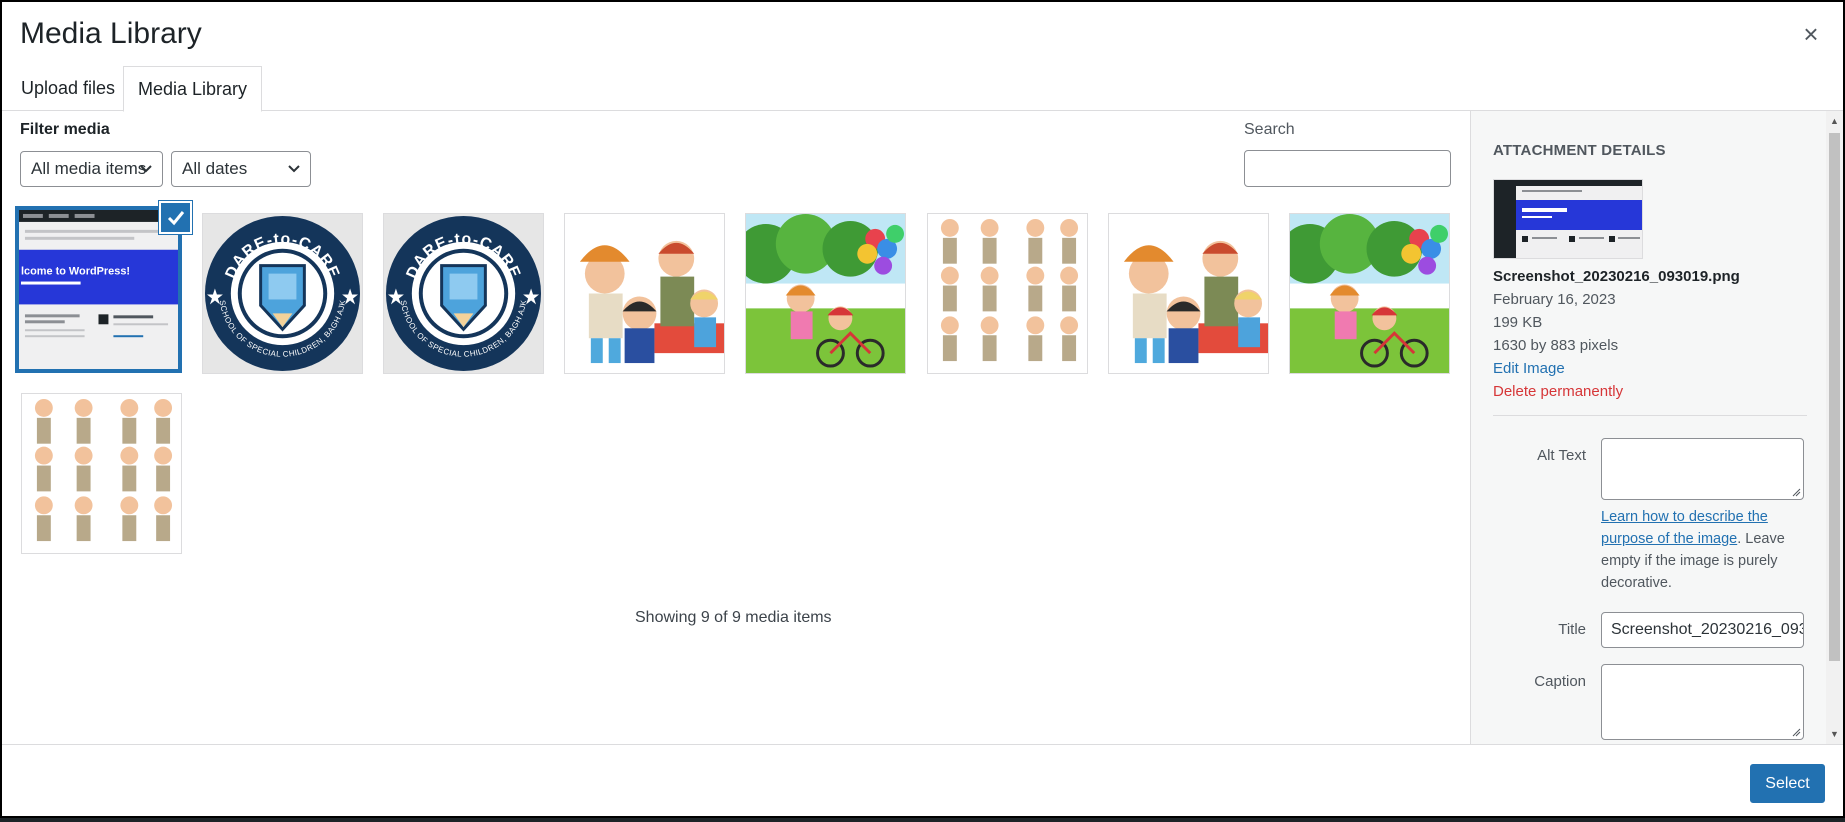 The width and height of the screenshot is (1845, 822). I want to click on search-input, so click(1347, 168).